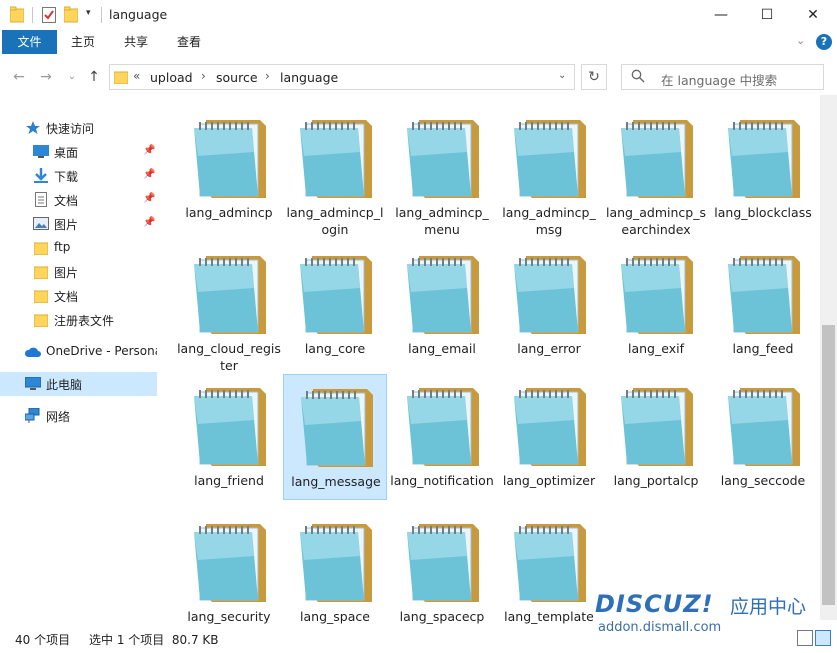  Describe the element at coordinates (823, 638) in the screenshot. I see `large-icons-view-button` at that location.